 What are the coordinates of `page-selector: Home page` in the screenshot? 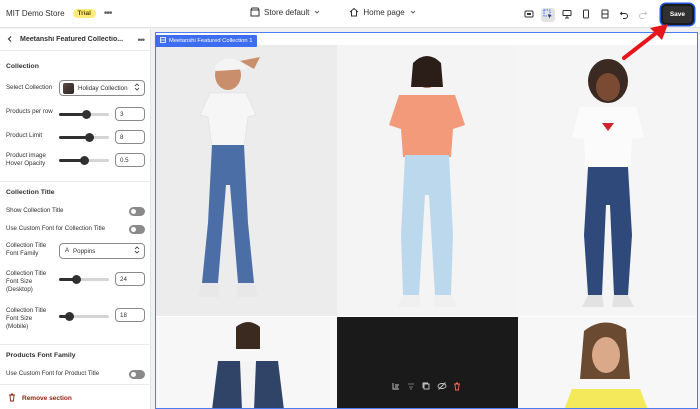 It's located at (382, 12).